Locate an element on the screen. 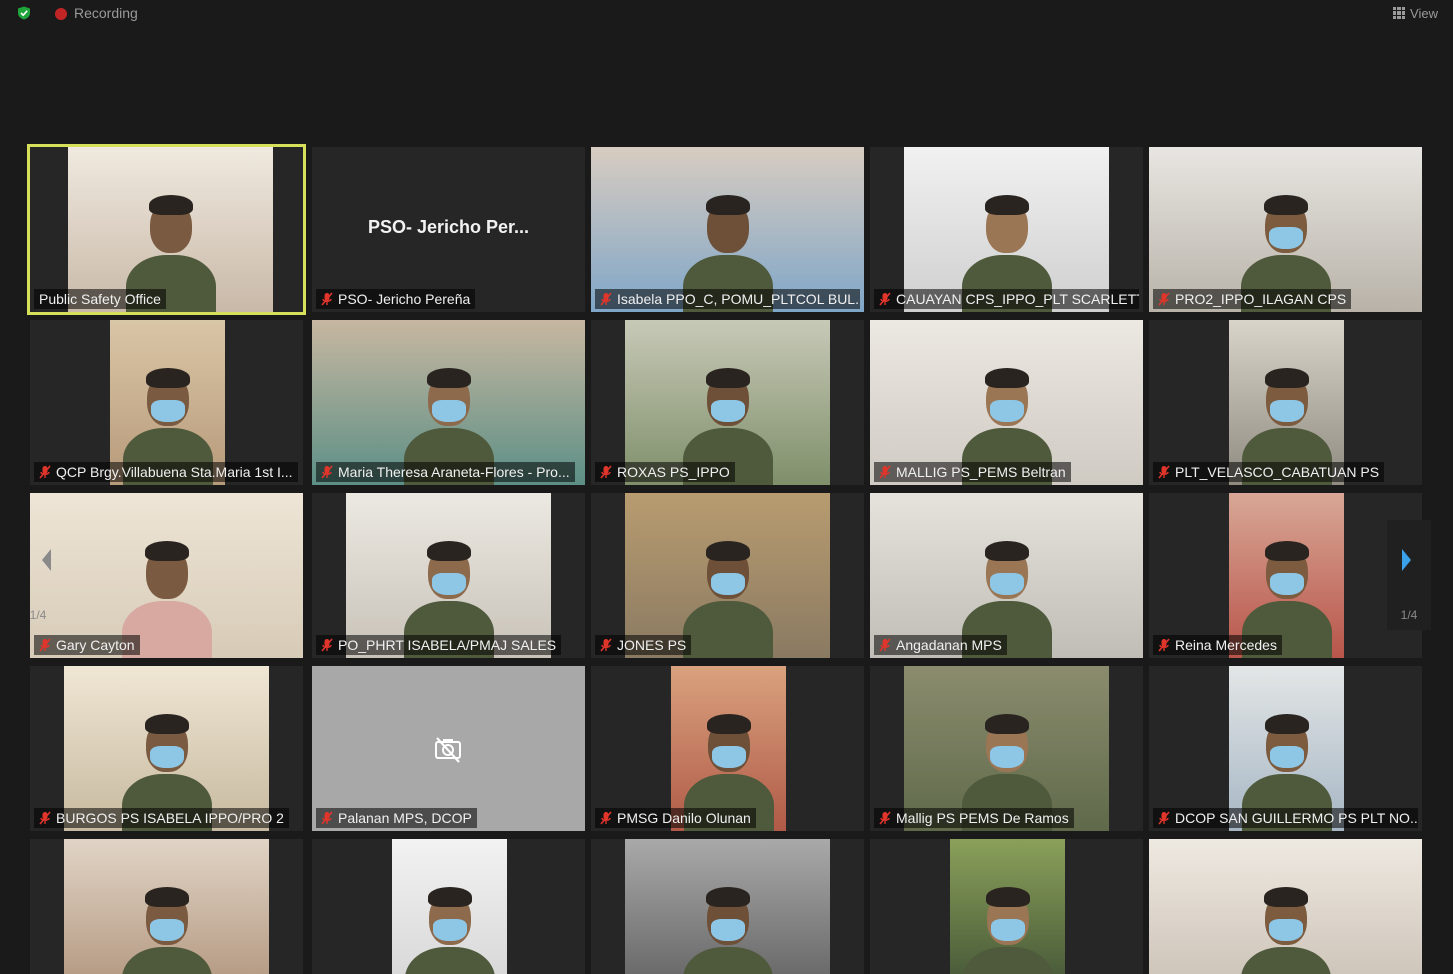 This screenshot has height=974, width=1453. grid-view-icon is located at coordinates (1399, 13).